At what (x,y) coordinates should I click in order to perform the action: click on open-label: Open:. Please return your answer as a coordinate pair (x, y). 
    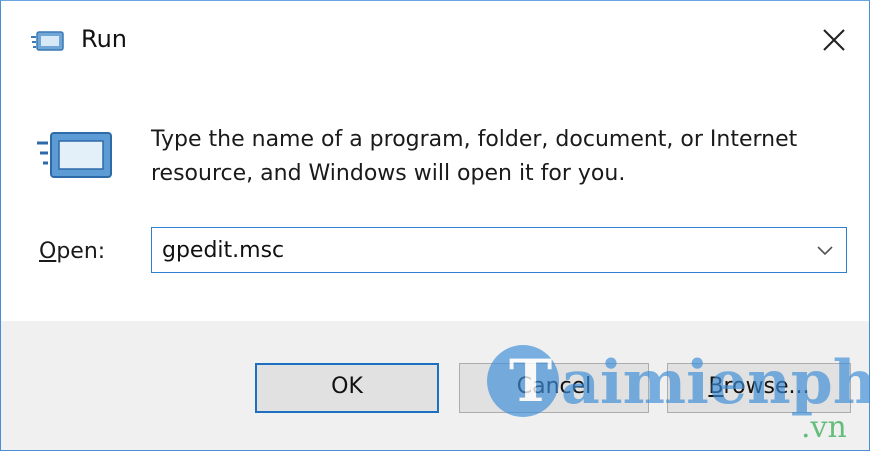
    Looking at the image, I should click on (72, 251).